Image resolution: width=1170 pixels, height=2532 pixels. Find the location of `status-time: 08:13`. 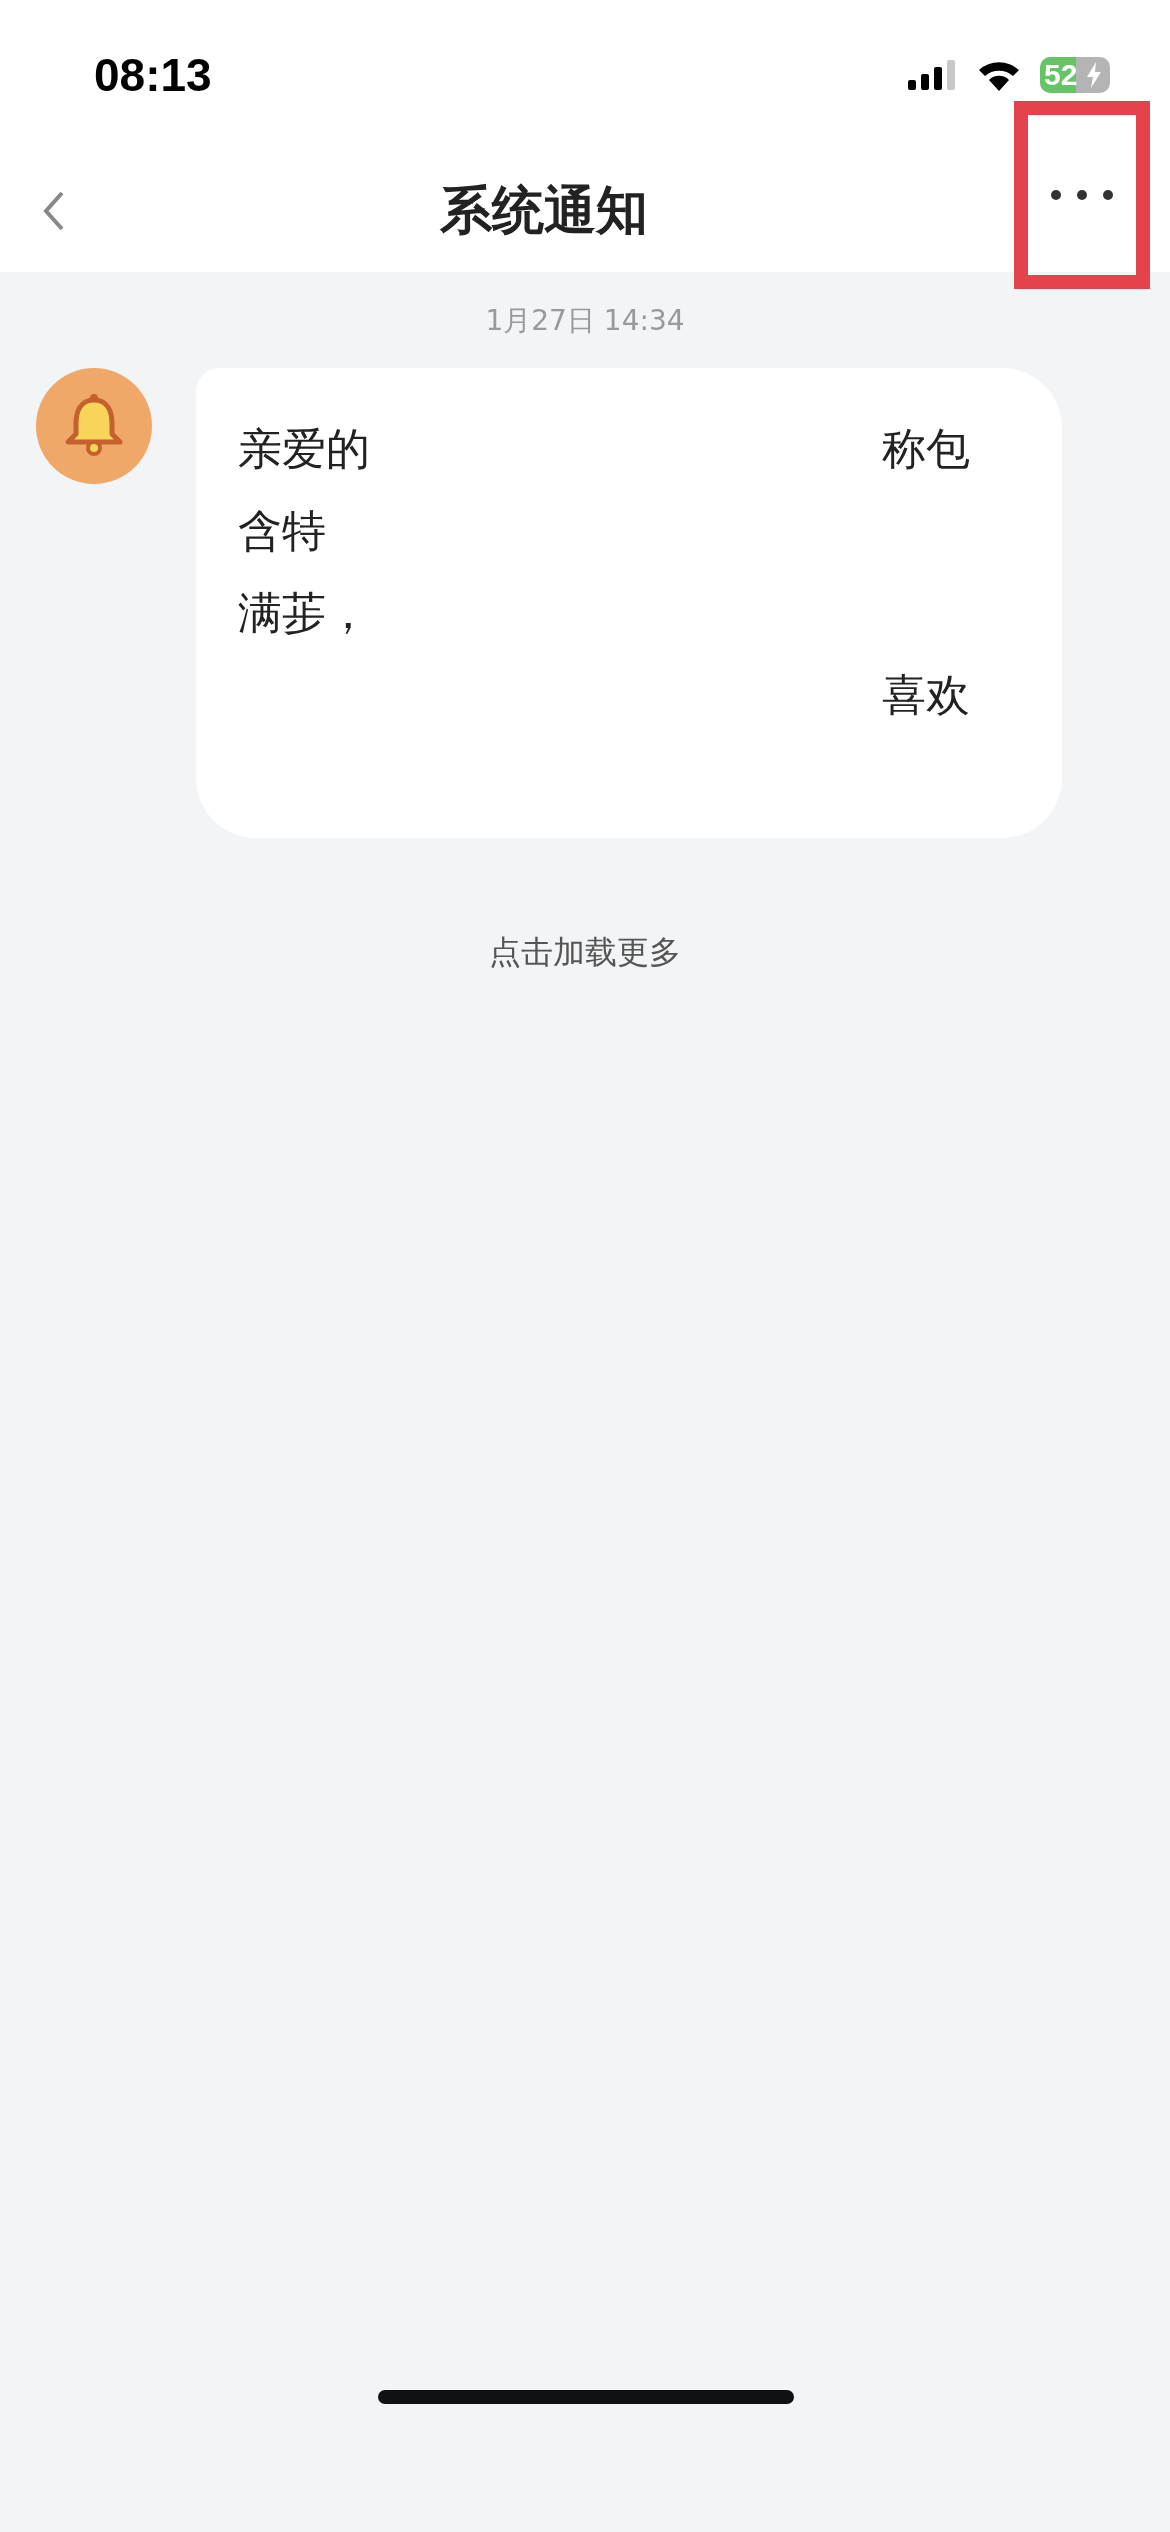

status-time: 08:13 is located at coordinates (153, 75).